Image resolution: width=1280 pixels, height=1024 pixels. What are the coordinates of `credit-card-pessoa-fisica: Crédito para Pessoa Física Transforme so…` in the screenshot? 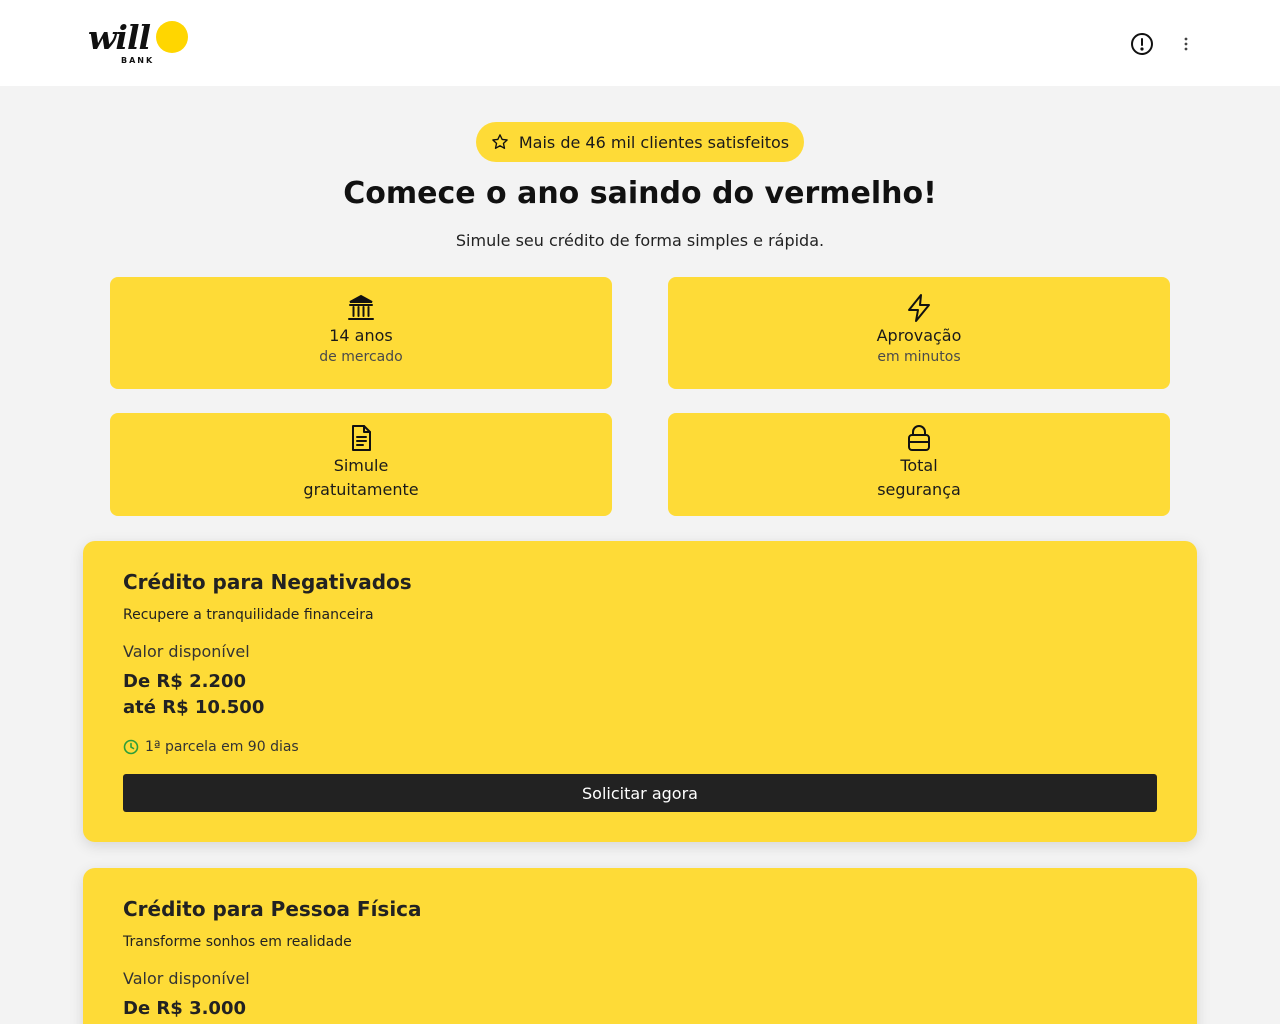 It's located at (640, 946).